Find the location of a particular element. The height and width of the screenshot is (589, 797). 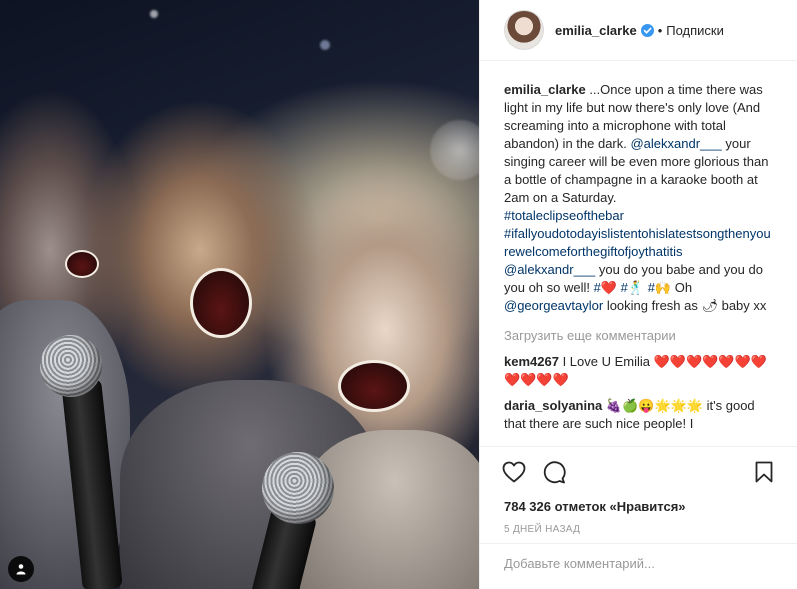

following-button: Подписки is located at coordinates (695, 30).